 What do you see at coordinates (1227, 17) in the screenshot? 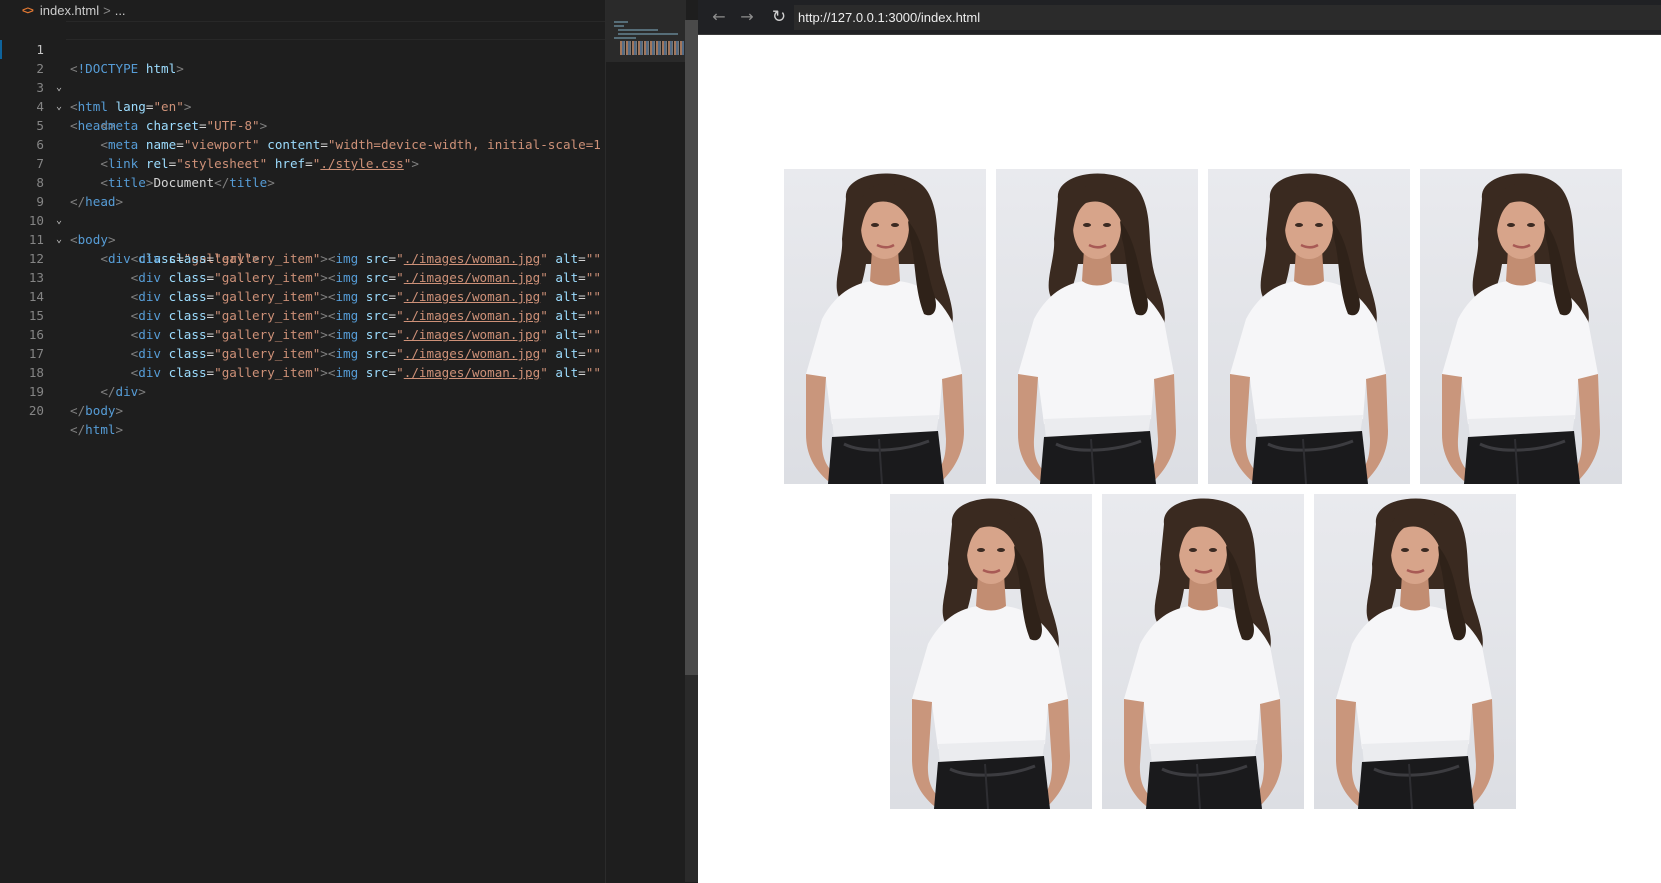
I see `address-bar: http://127.0.0.1:3000/index.html` at bounding box center [1227, 17].